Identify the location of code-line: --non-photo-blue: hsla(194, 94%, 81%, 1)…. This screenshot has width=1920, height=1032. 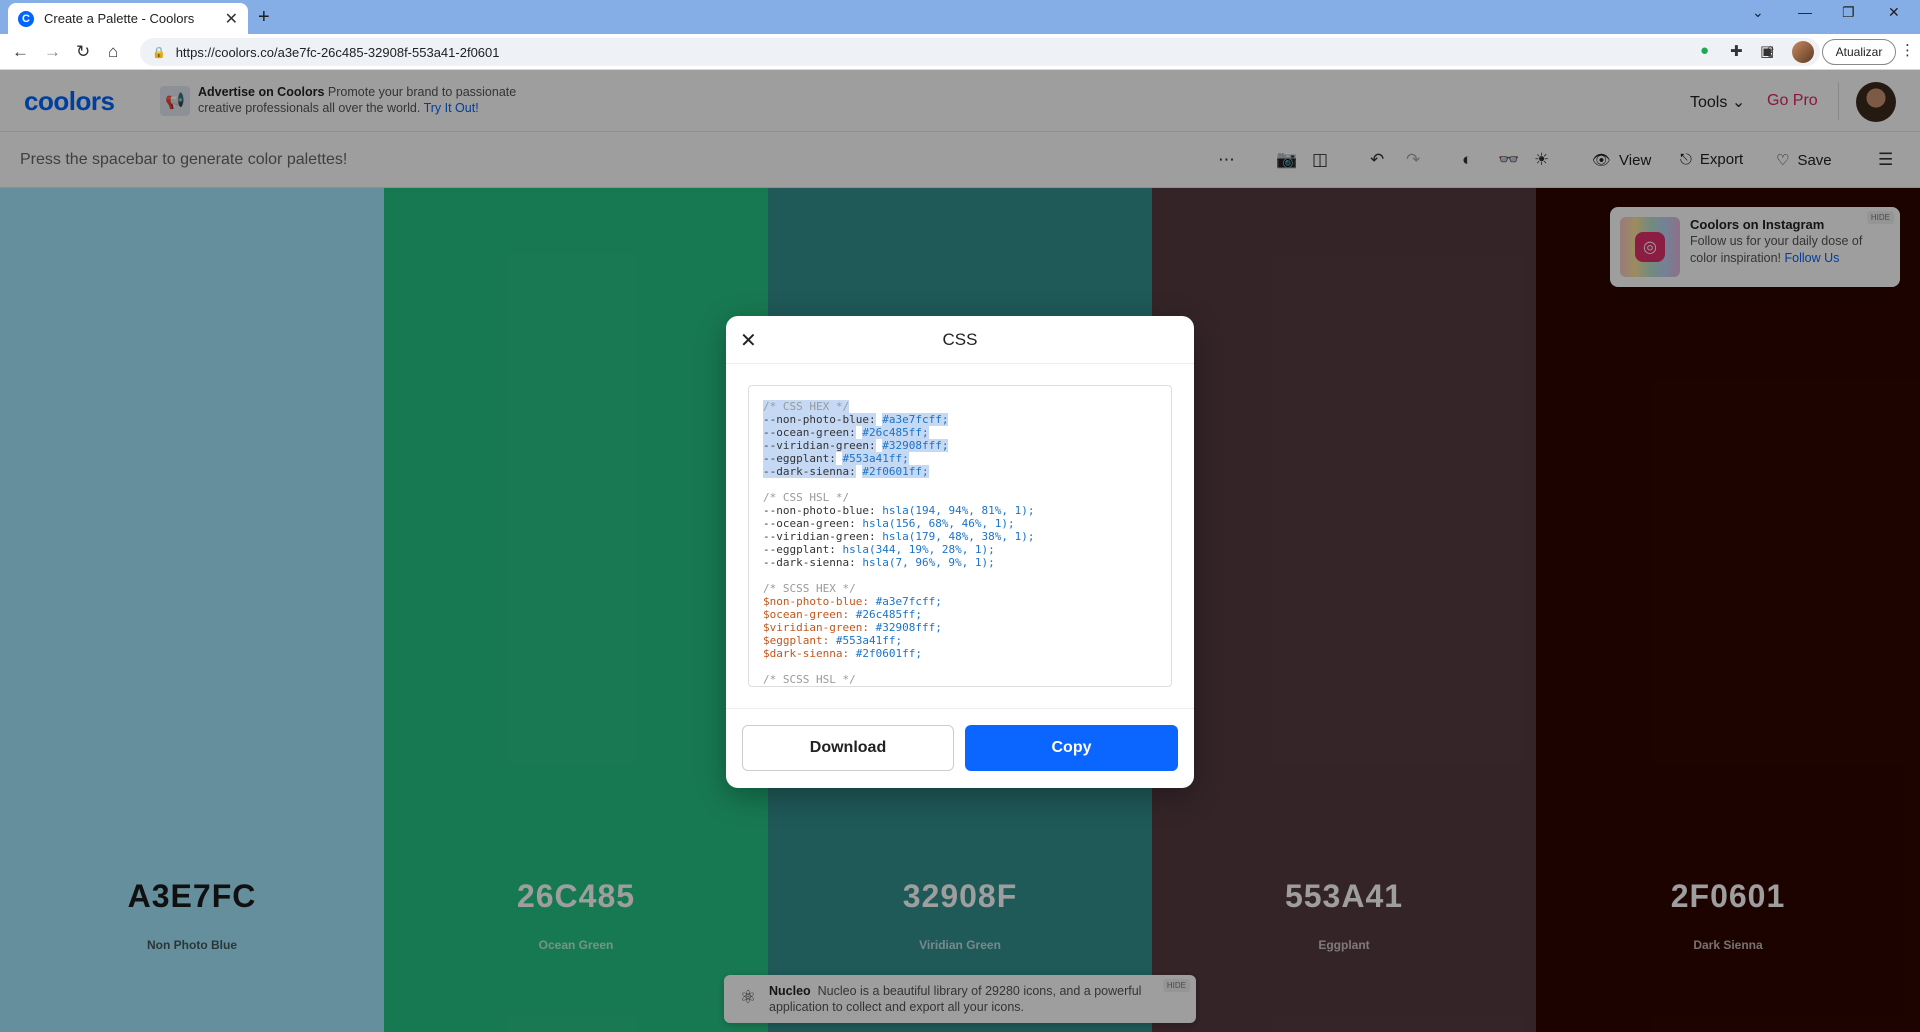
(899, 510).